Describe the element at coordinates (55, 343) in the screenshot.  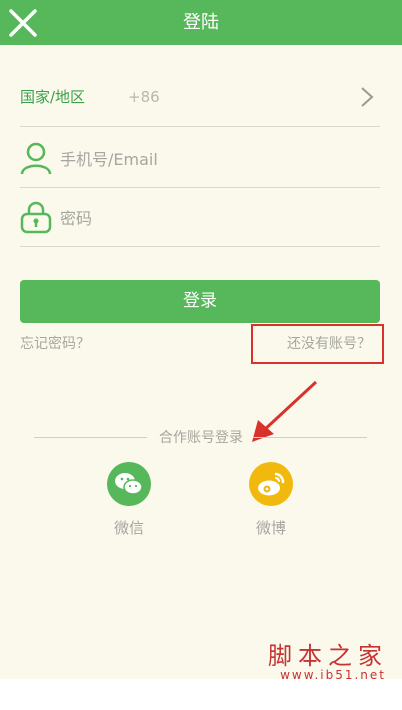
I see `forgot-password-link: 忘记密码？` at that location.